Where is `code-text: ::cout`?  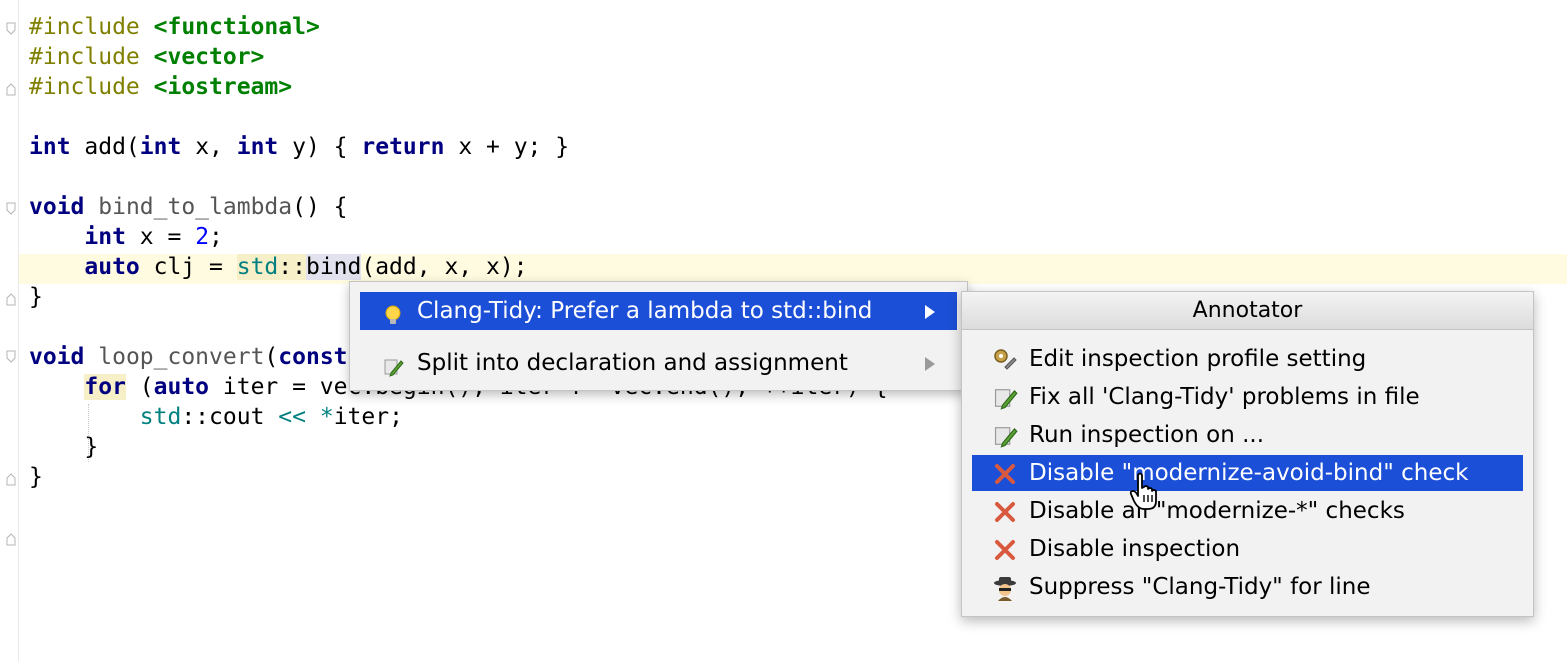
code-text: ::cout is located at coordinates (230, 417).